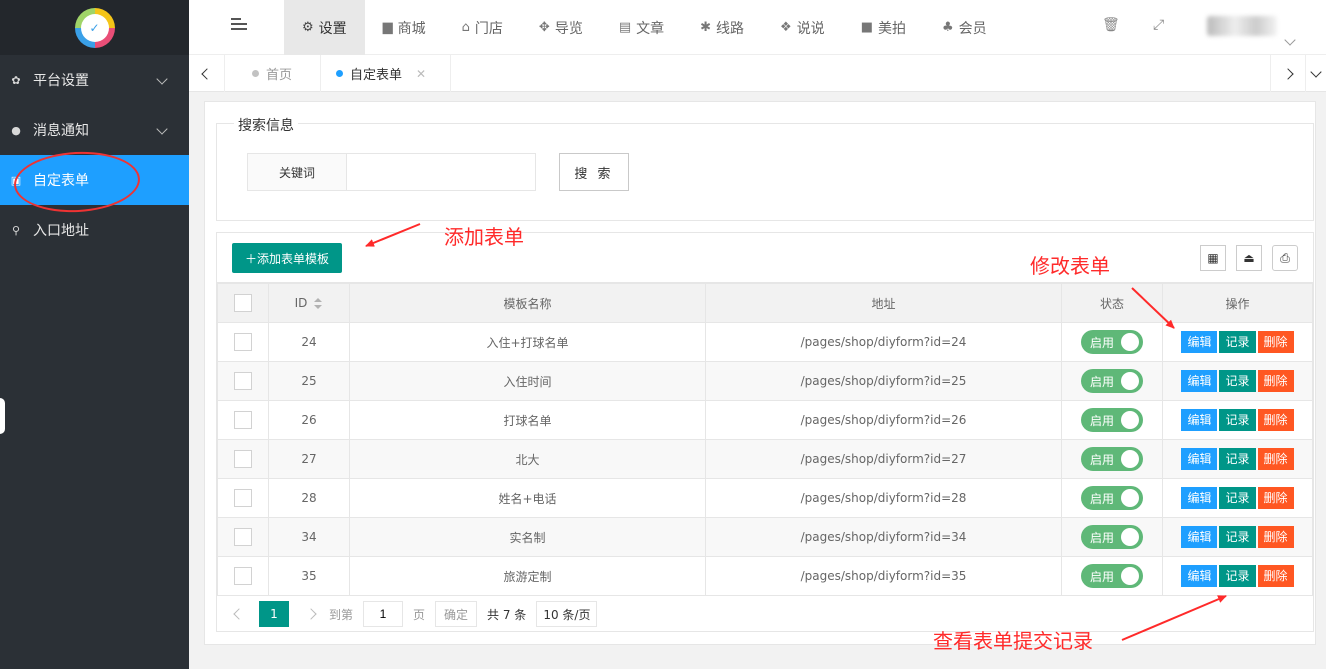 Image resolution: width=1326 pixels, height=669 pixels. I want to click on col-id: ID, so click(309, 303).